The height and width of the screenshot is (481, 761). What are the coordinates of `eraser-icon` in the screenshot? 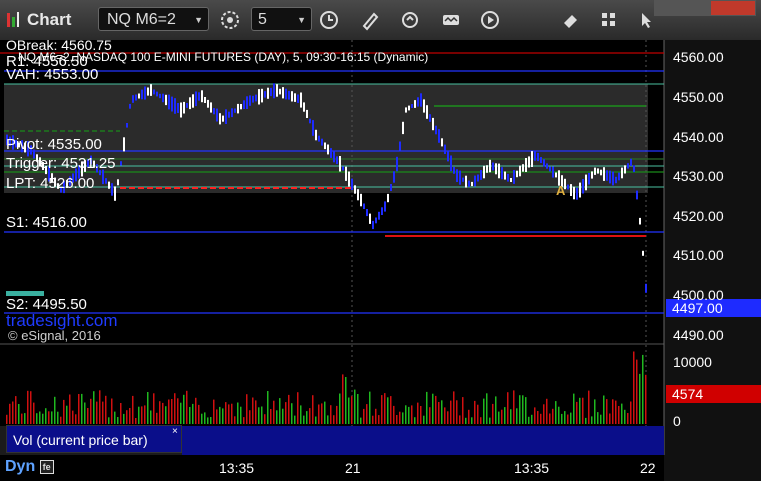 It's located at (571, 20).